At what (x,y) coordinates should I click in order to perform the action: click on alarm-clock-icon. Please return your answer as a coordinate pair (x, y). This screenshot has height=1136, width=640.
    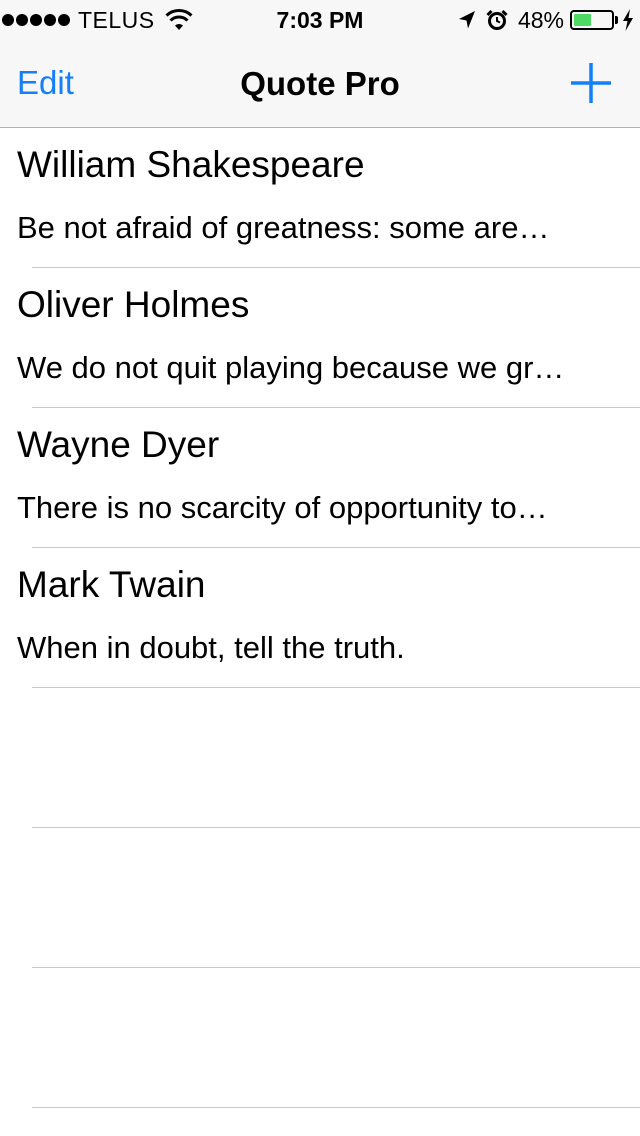
    Looking at the image, I should click on (497, 19).